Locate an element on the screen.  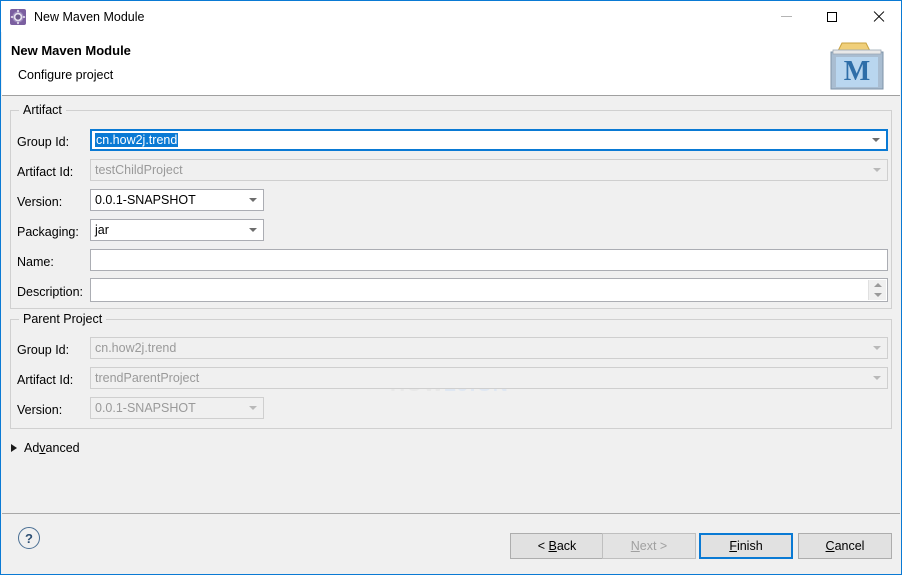
artifact-description-label: Description: is located at coordinates (50, 292).